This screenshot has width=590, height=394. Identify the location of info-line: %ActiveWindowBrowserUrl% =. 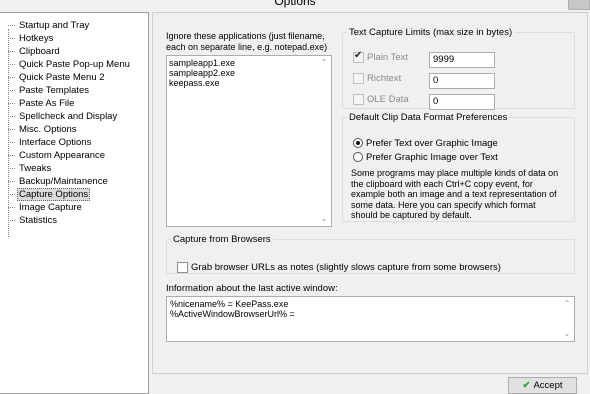
(232, 314).